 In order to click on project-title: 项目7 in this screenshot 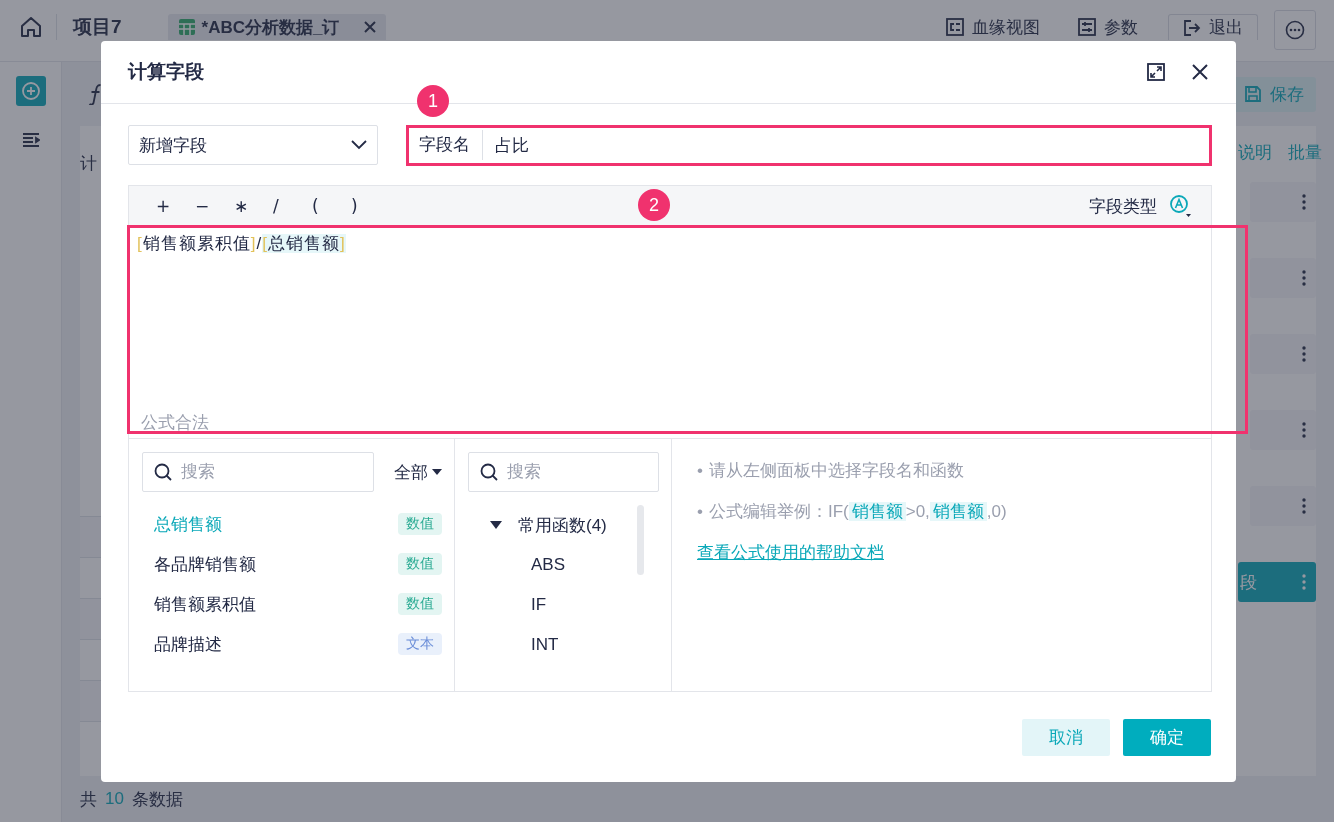, I will do `click(89, 27)`.